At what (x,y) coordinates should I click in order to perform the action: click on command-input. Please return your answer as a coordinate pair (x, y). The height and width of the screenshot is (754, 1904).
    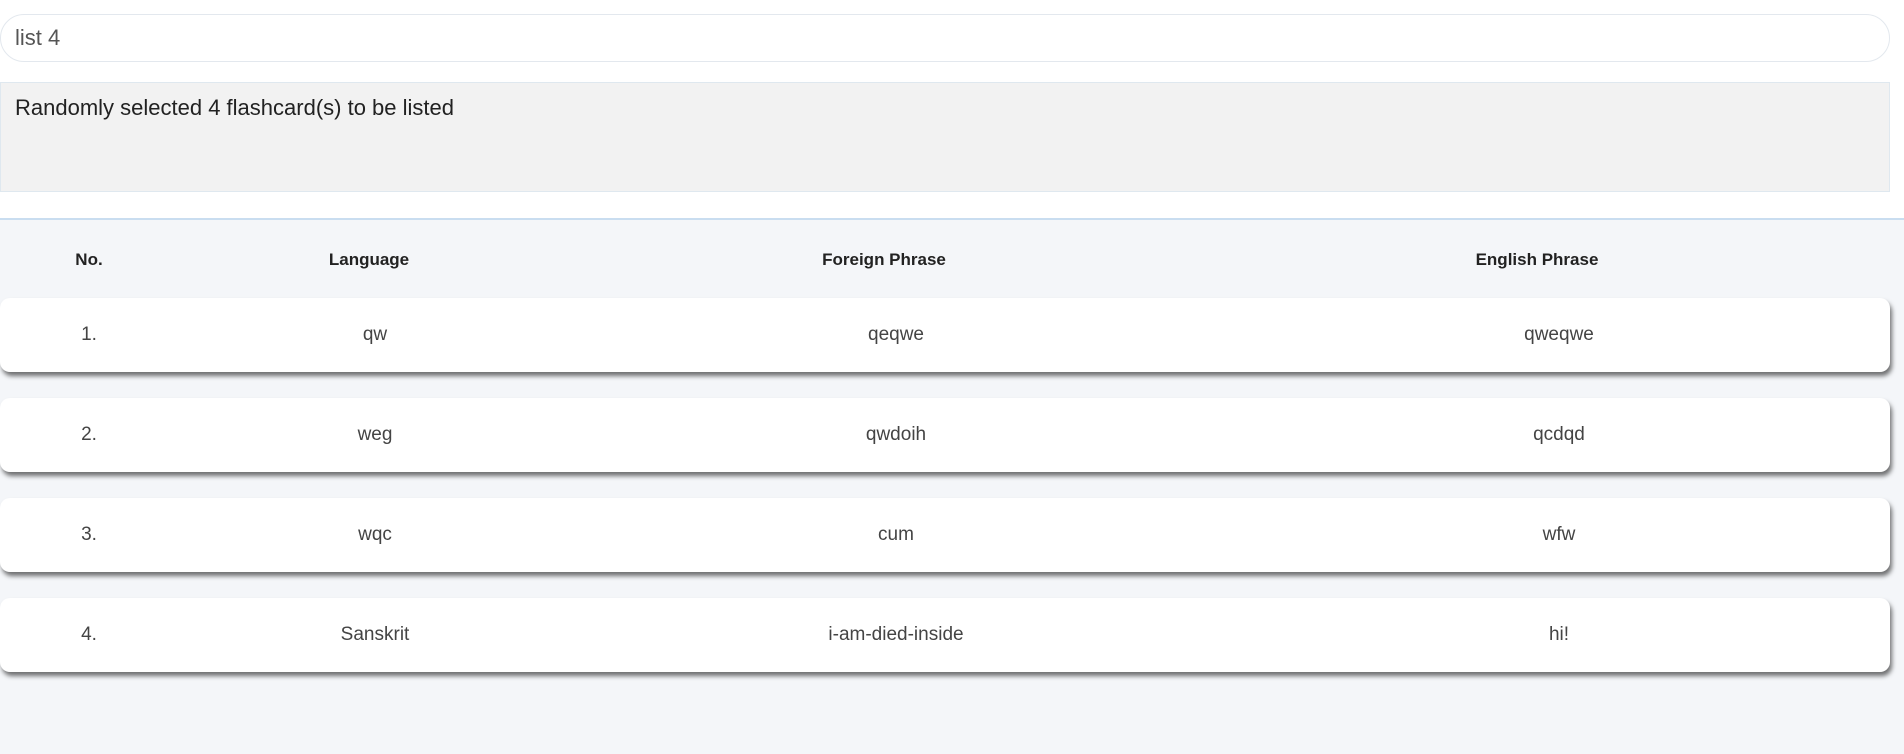
    Looking at the image, I should click on (945, 38).